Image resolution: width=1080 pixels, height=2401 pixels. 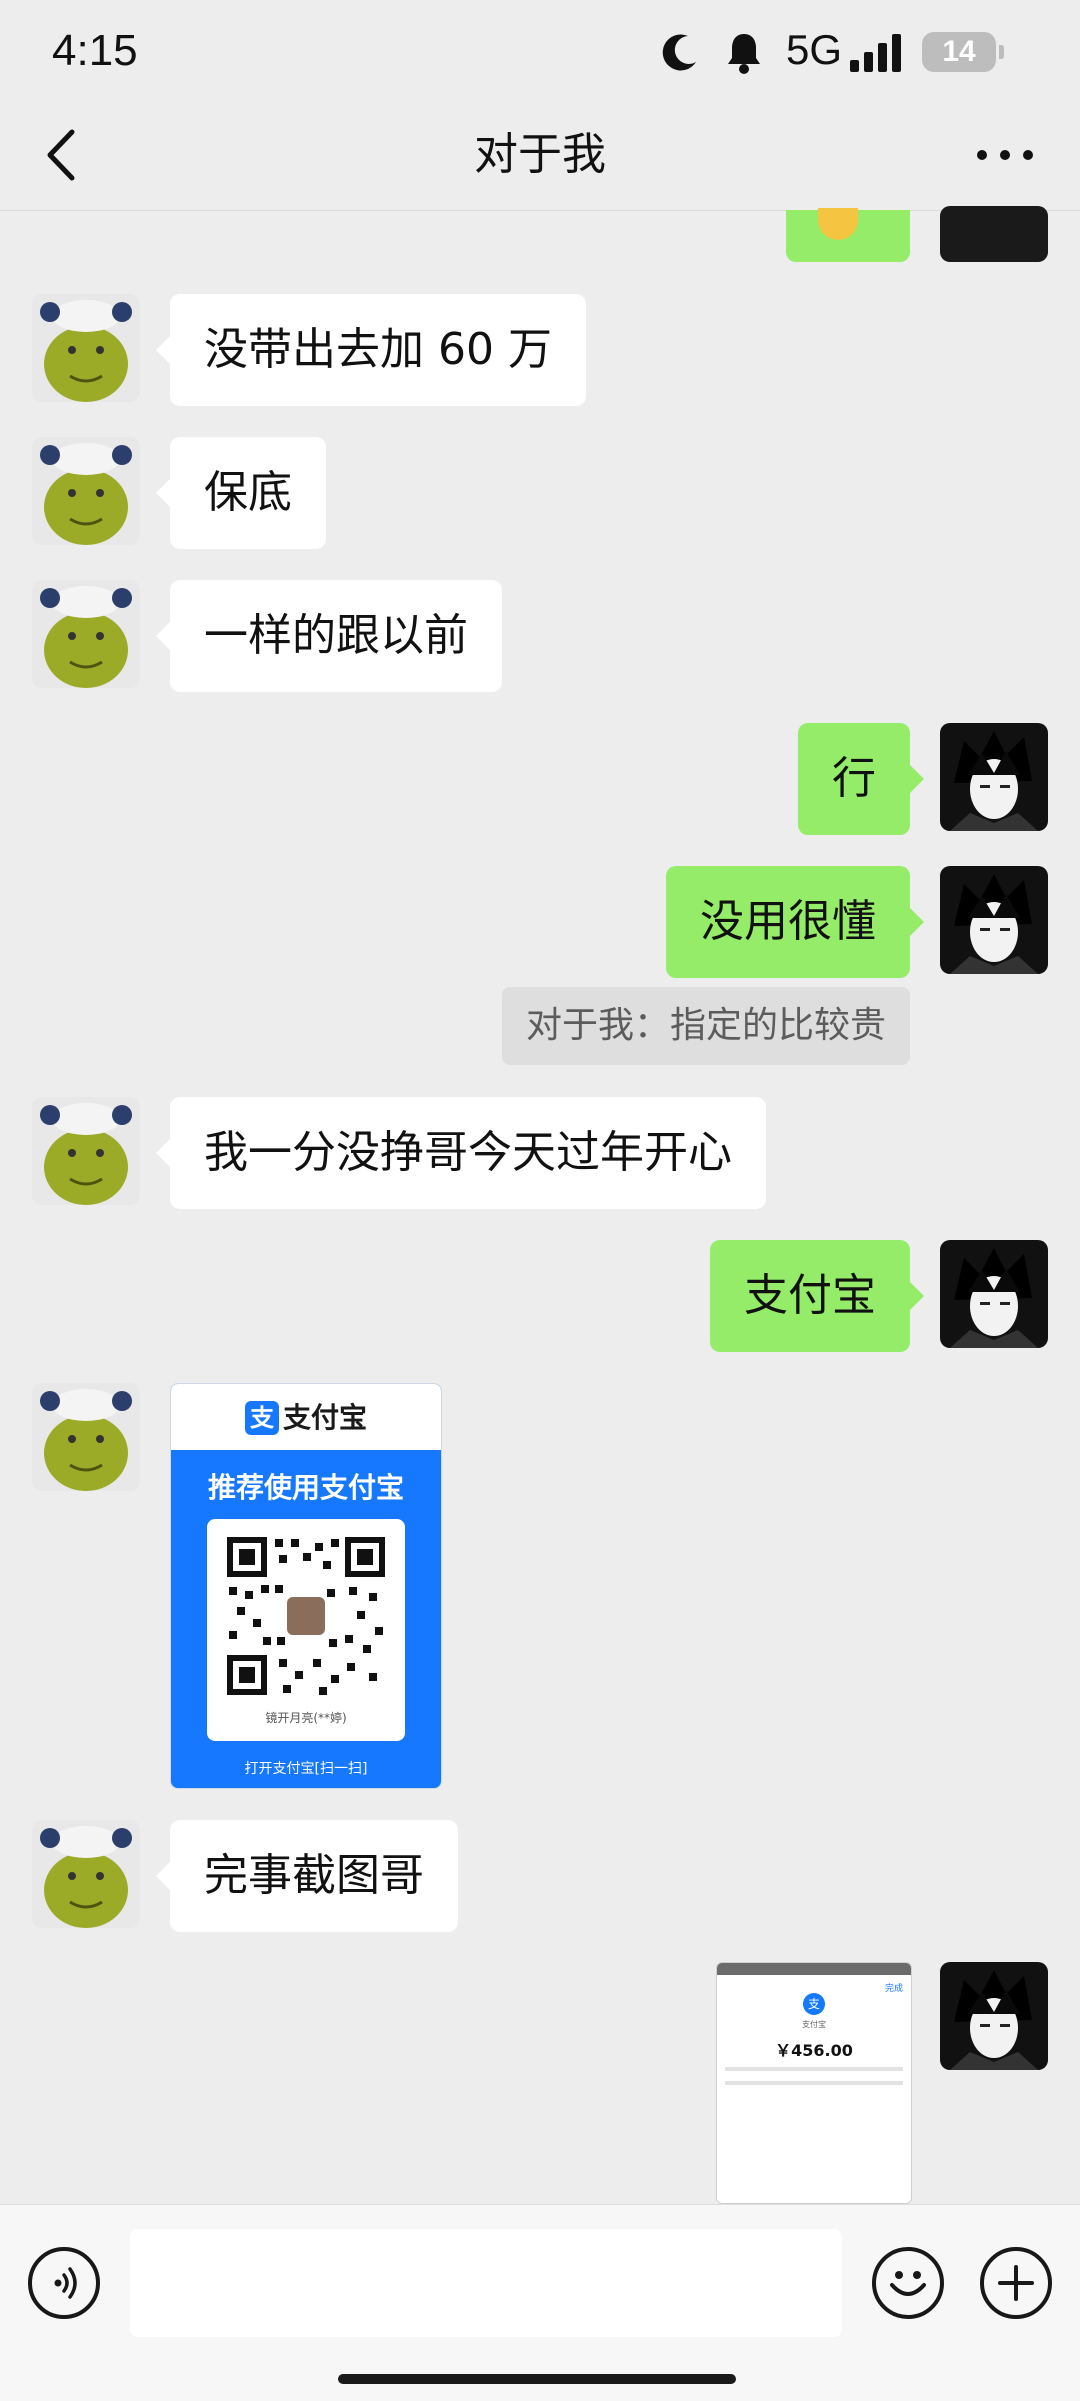 I want to click on chat-header: 对于我, so click(x=540, y=155).